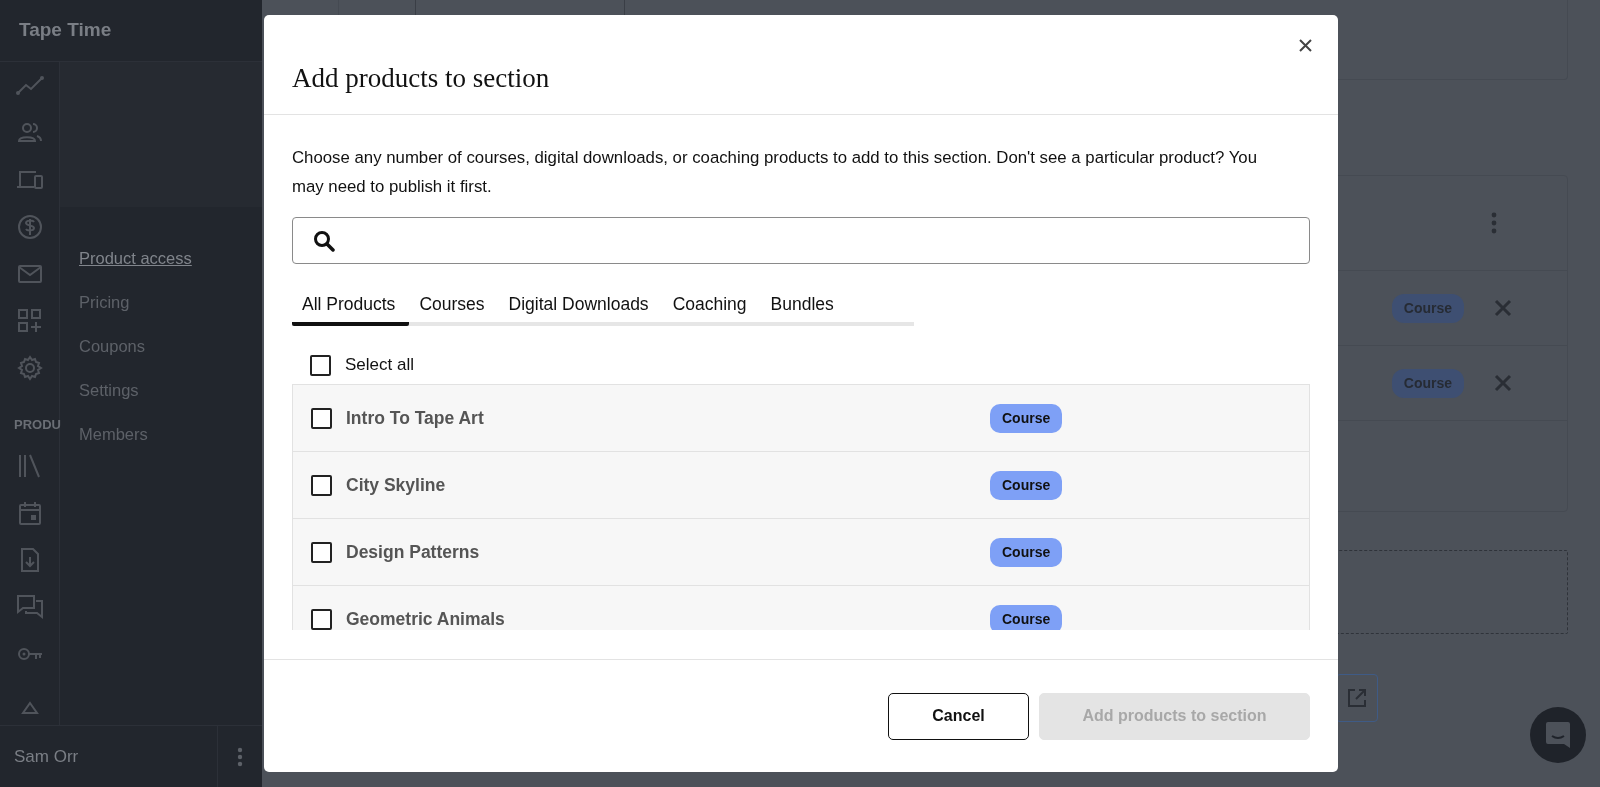  Describe the element at coordinates (801, 552) in the screenshot. I see `list-row: Design Patterns Course` at that location.